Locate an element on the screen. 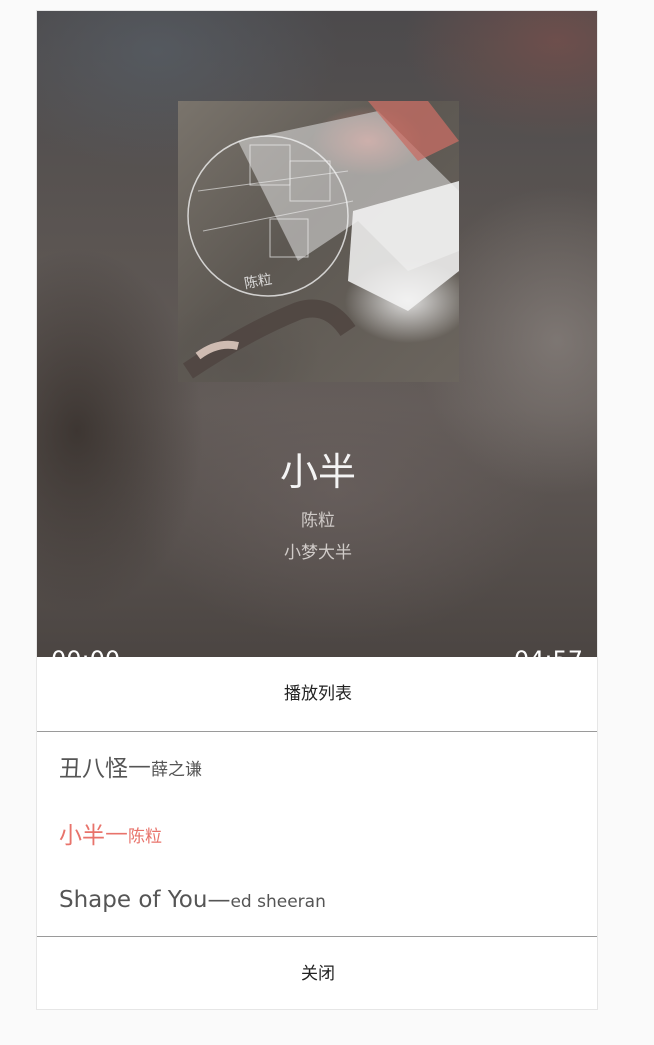 The height and width of the screenshot is (1045, 654). album-cover: 陈粒 is located at coordinates (318, 241).